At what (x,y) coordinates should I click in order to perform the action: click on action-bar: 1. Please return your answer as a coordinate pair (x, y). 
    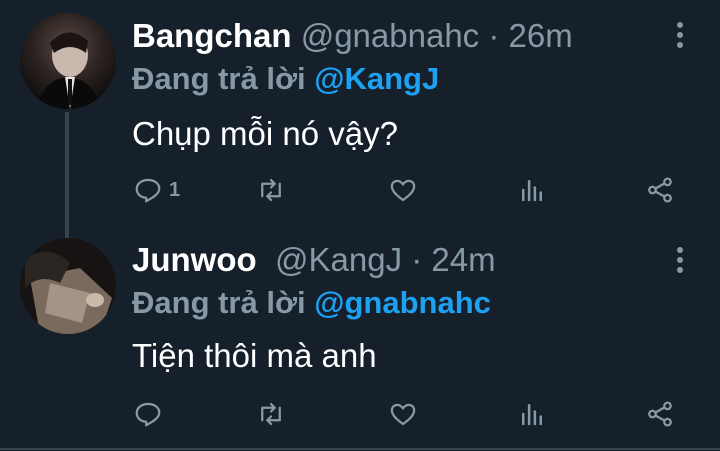
    Looking at the image, I should click on (360, 190).